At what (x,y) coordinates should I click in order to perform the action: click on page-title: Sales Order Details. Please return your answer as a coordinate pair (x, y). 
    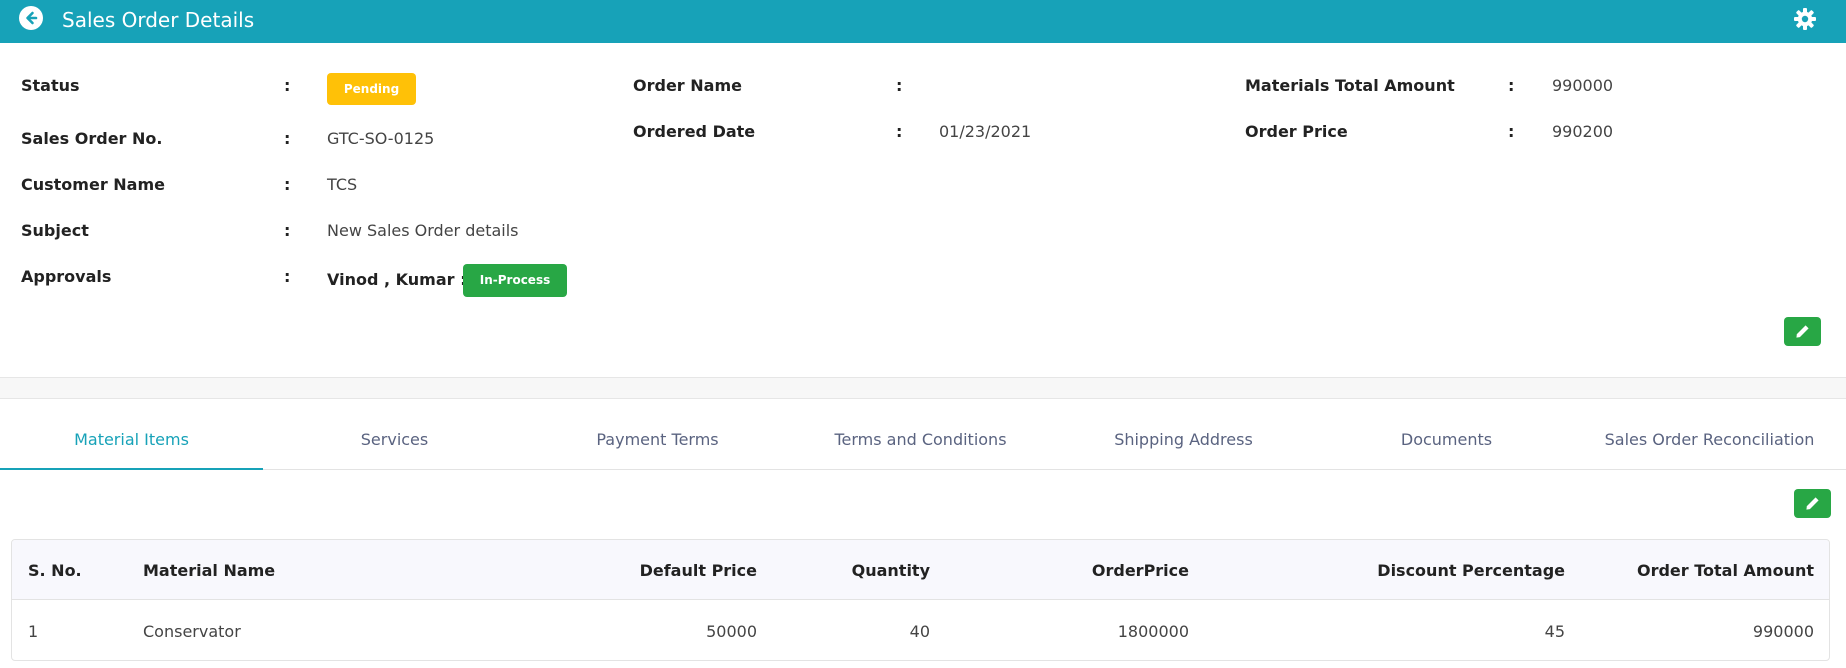
    Looking at the image, I should click on (158, 20).